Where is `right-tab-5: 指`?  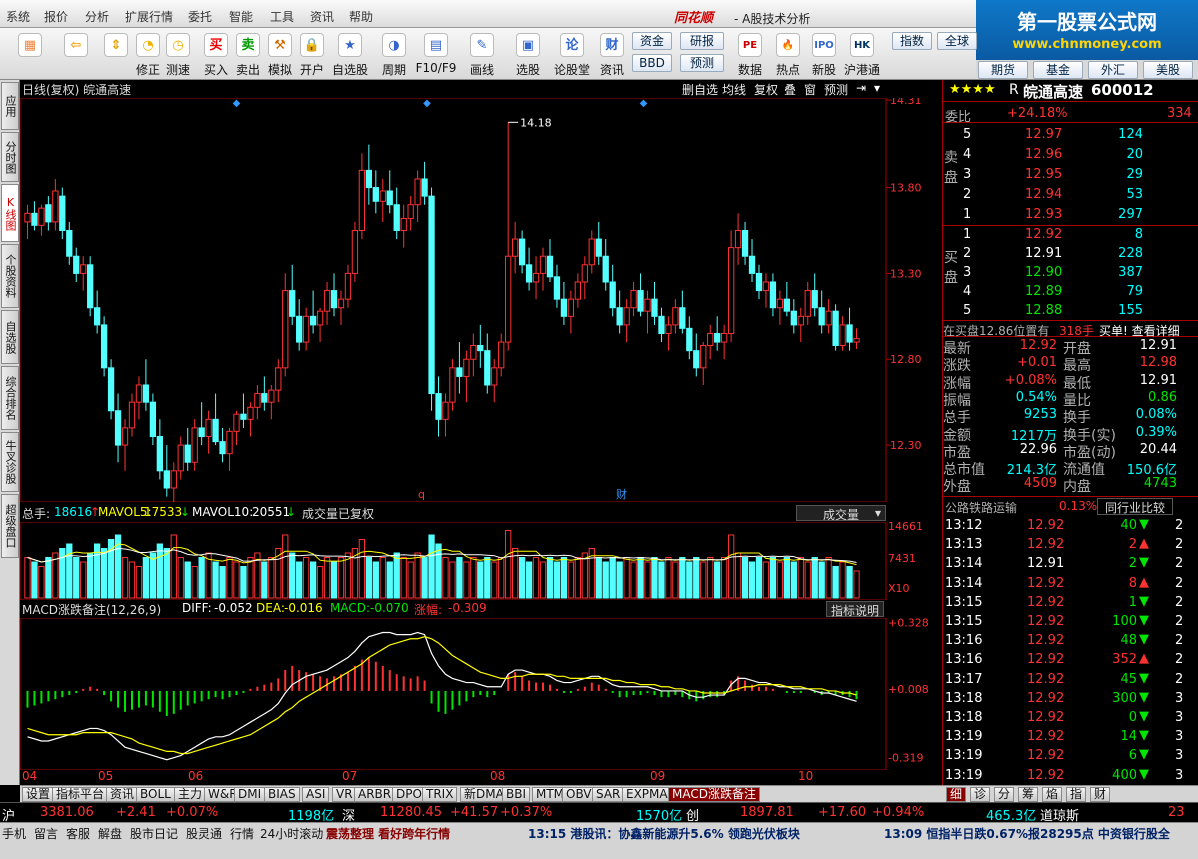
right-tab-5: 指 is located at coordinates (1076, 794).